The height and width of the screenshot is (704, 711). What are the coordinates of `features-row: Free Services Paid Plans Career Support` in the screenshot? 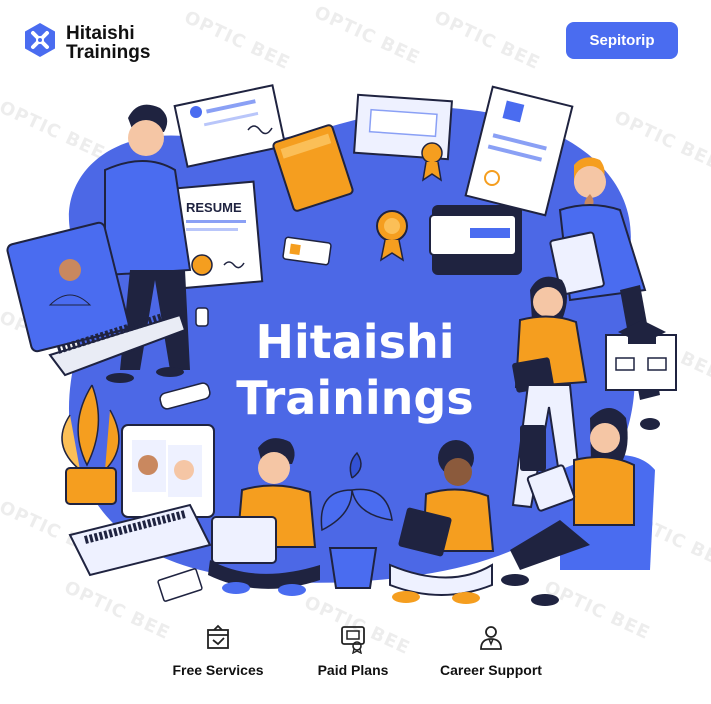 It's located at (355, 657).